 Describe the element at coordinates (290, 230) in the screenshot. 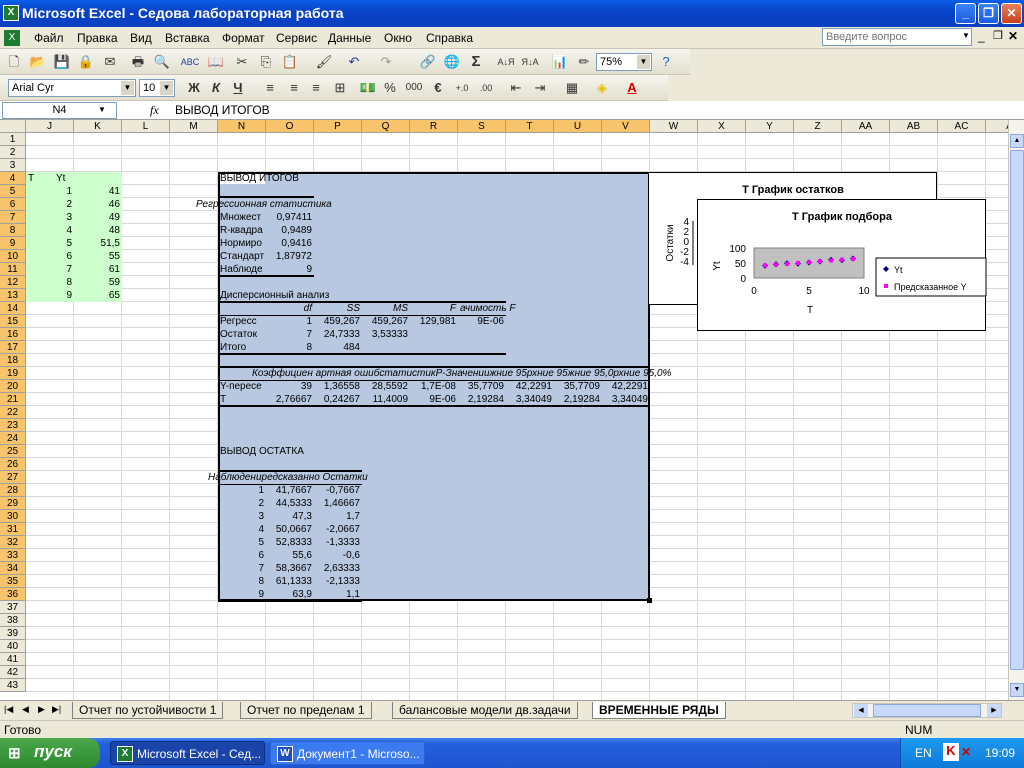

I see `cell: 0,9489` at that location.